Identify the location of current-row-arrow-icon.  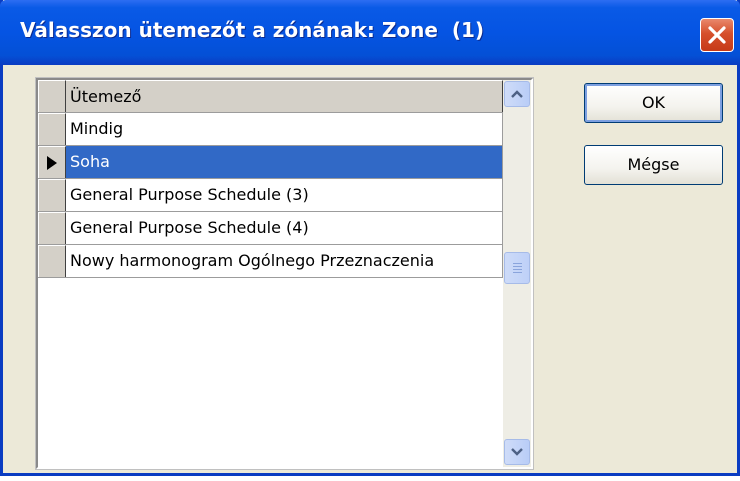
(52, 163).